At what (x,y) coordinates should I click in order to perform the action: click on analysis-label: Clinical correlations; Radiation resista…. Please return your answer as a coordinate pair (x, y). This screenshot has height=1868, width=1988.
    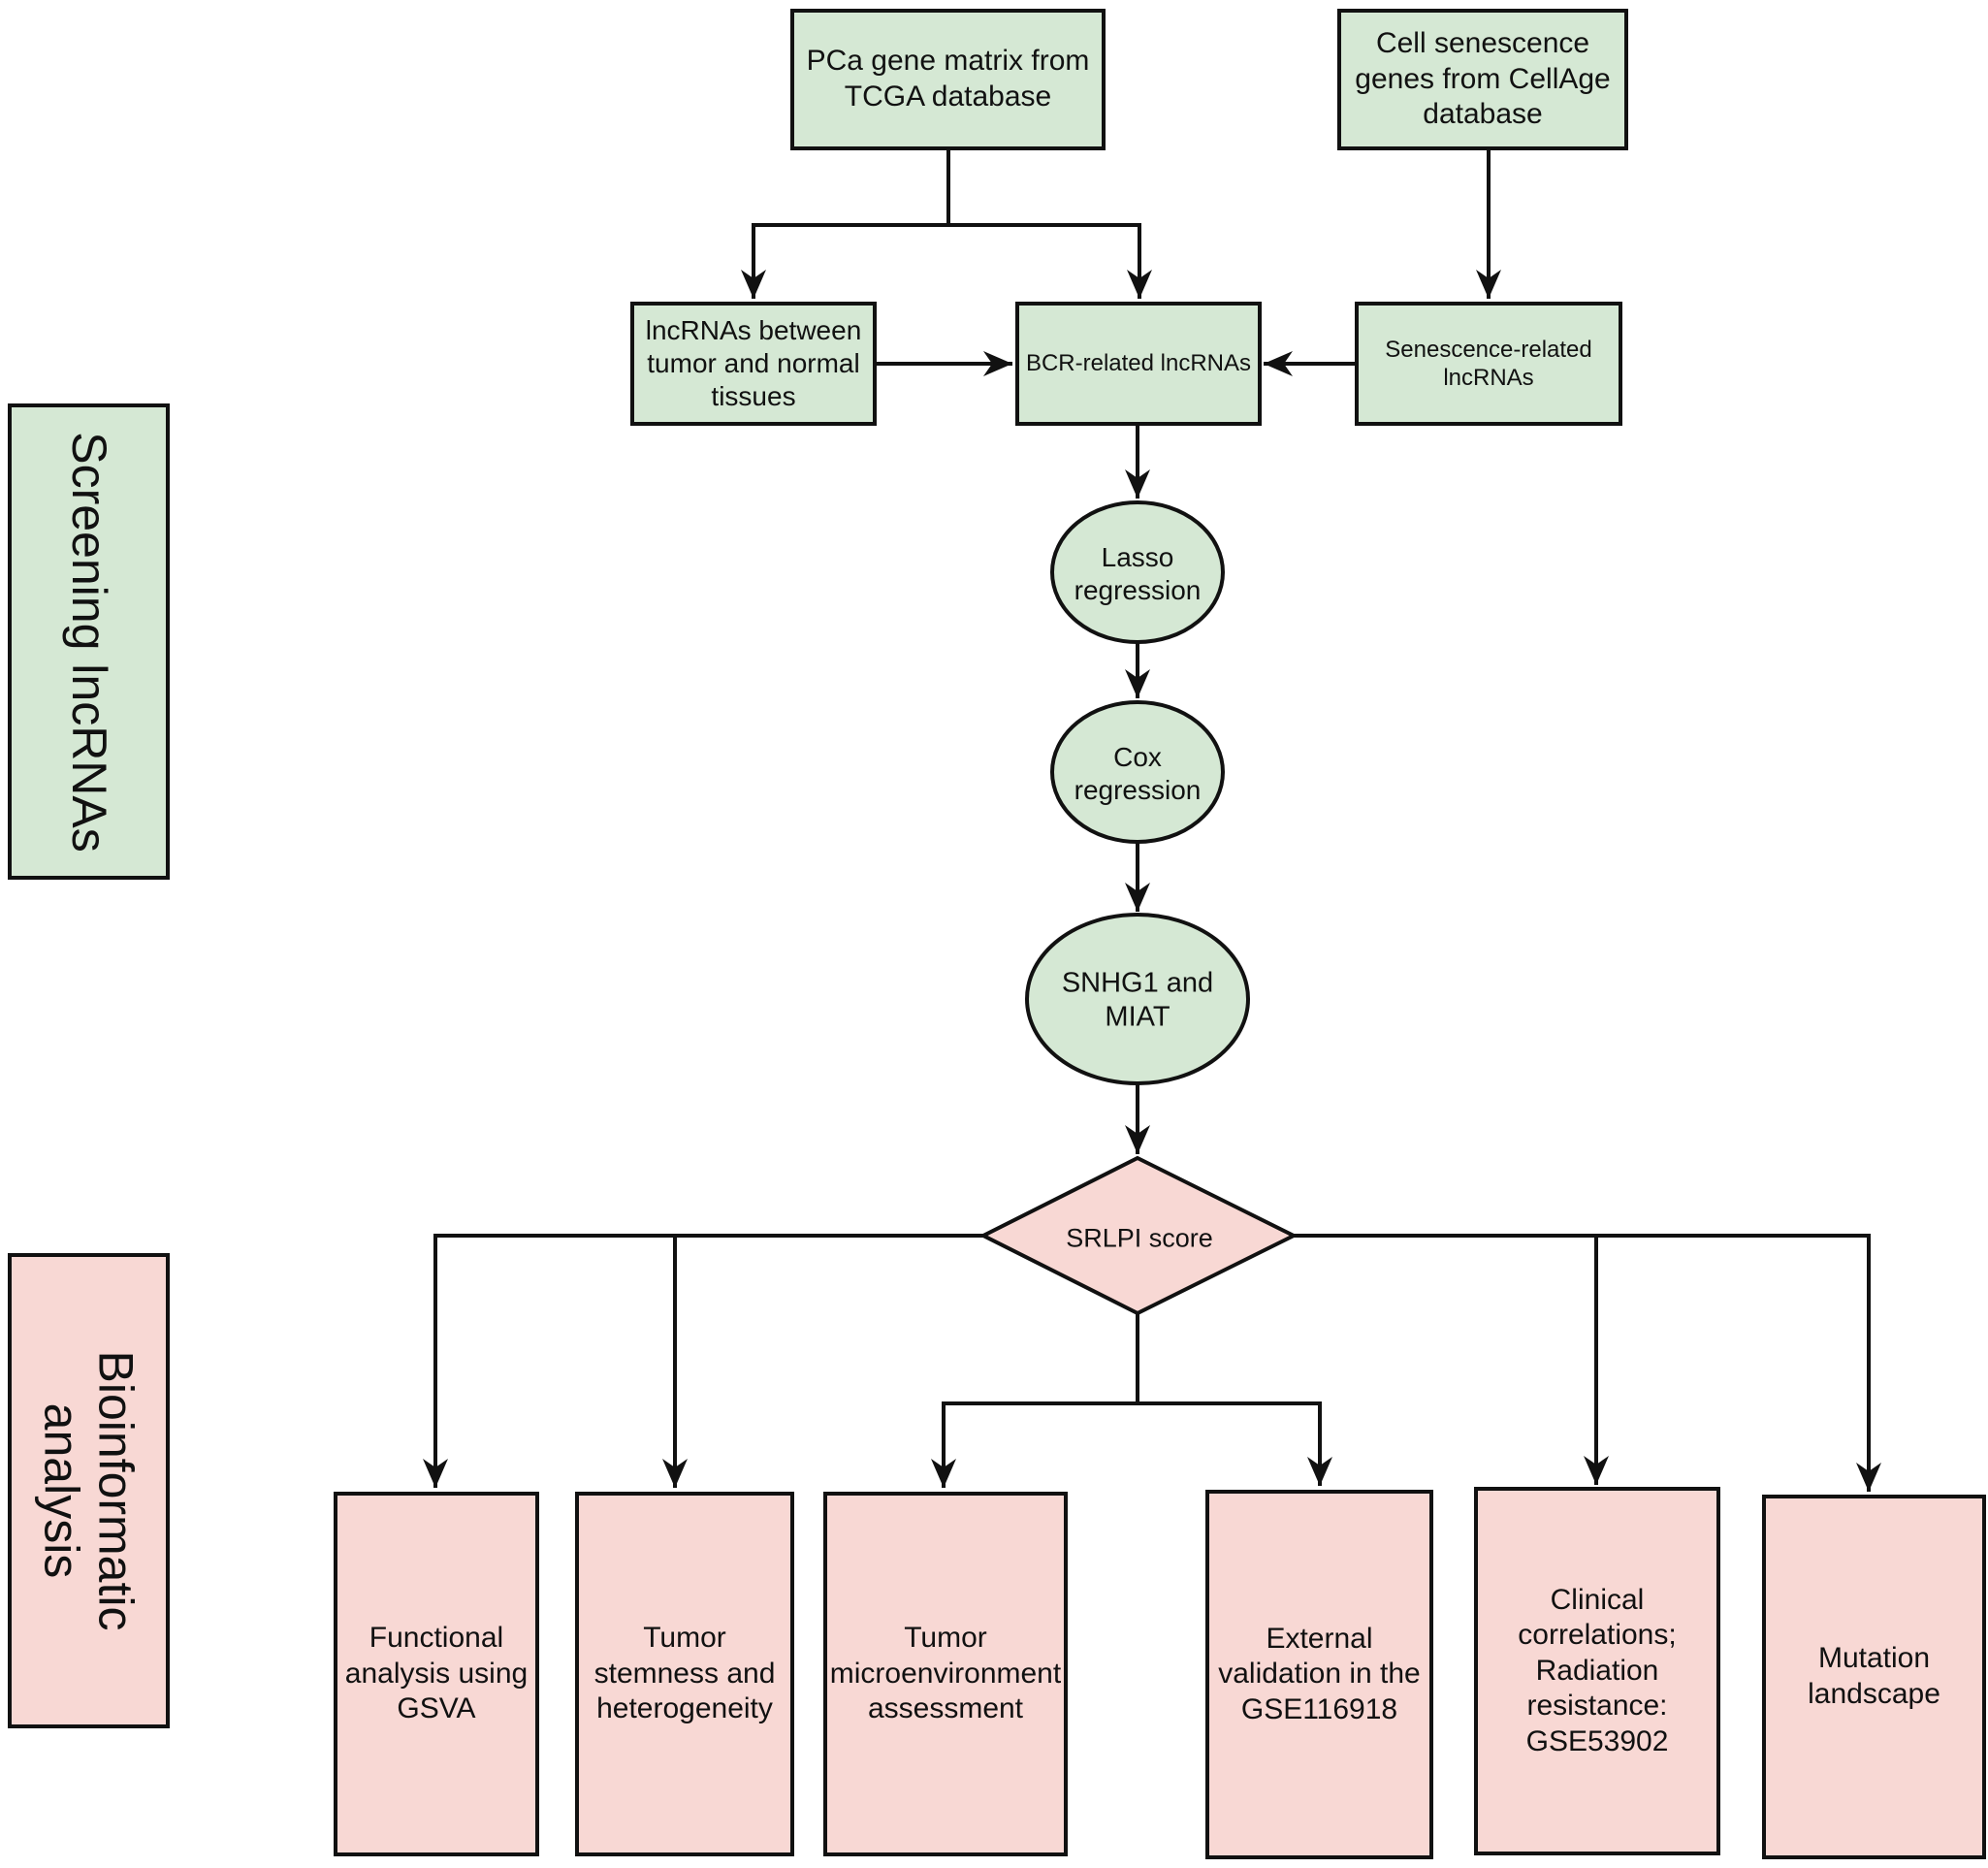
    Looking at the image, I should click on (1597, 1670).